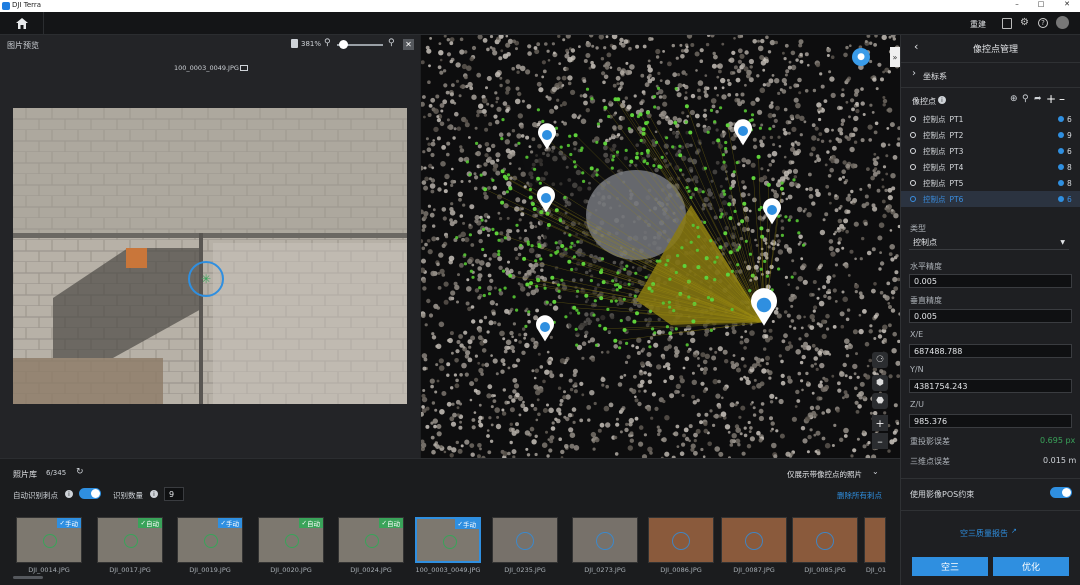  What do you see at coordinates (1062, 22) in the screenshot?
I see `avatar` at bounding box center [1062, 22].